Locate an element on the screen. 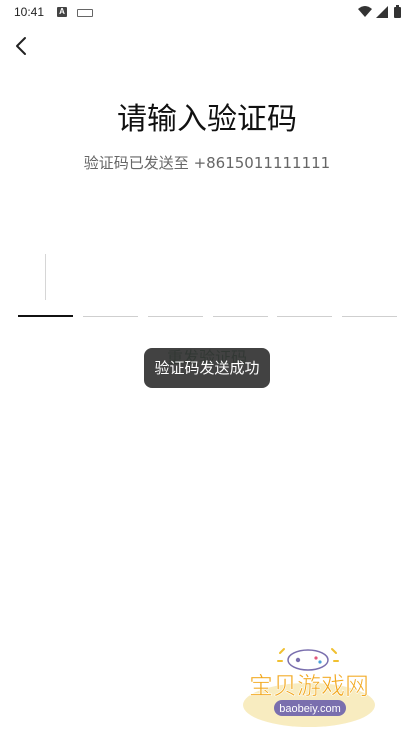 This screenshot has height=737, width=414. status-right-icons is located at coordinates (381, 12).